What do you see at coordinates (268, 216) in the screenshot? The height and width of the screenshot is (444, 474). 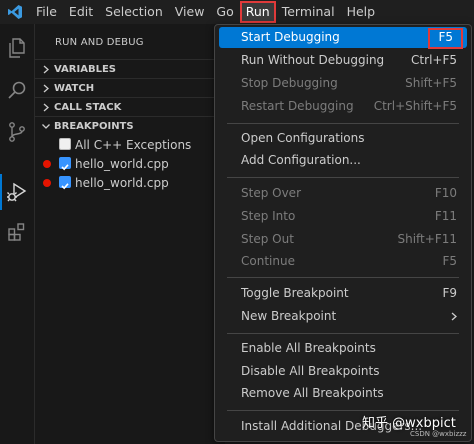 I see `menu-item-label: Step Into` at bounding box center [268, 216].